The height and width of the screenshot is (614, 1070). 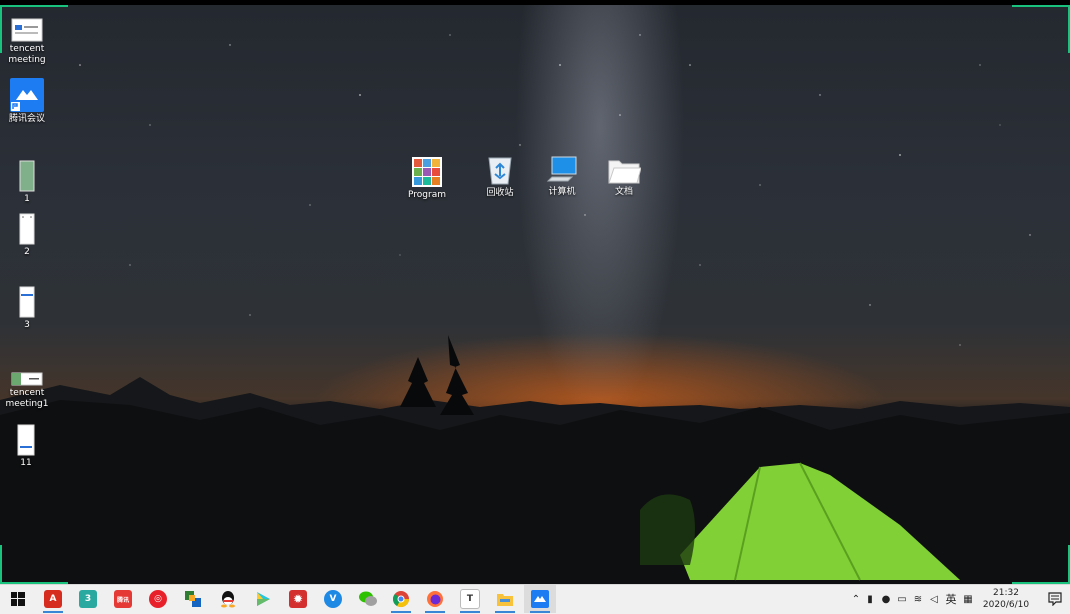 I want to click on computer-icon, so click(x=561, y=169).